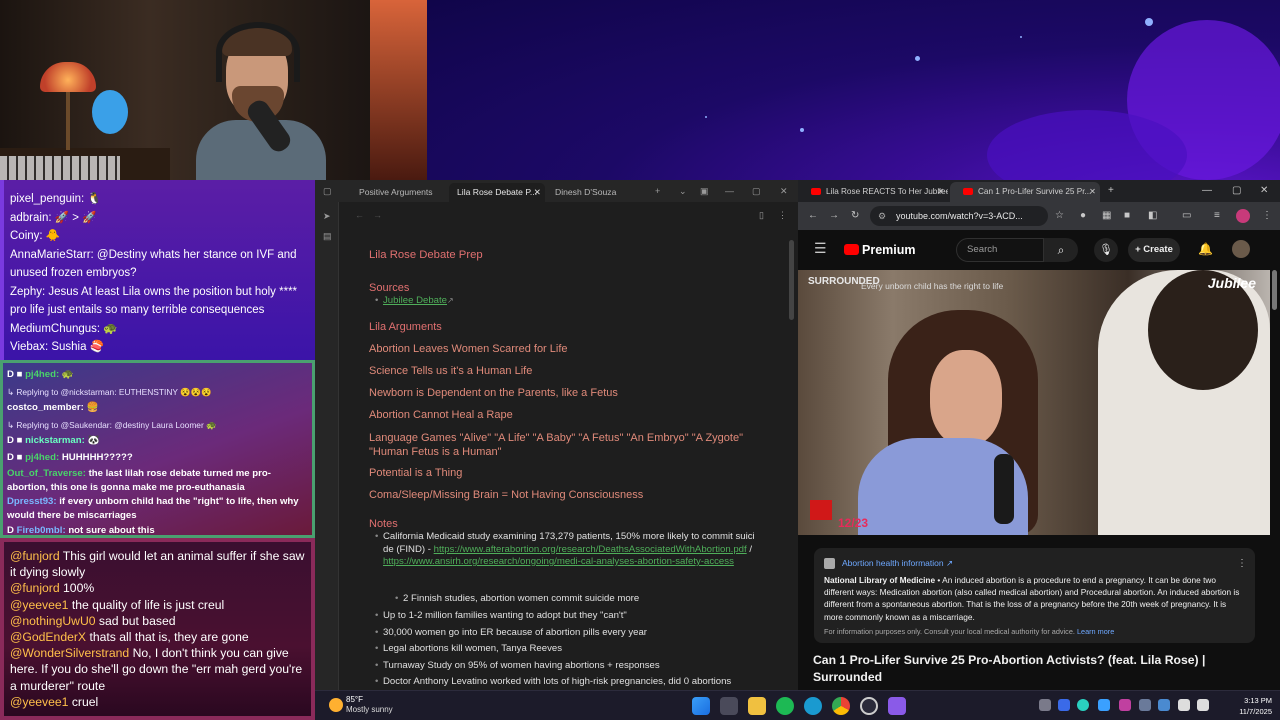 Image resolution: width=1280 pixels, height=720 pixels. What do you see at coordinates (1000, 250) in the screenshot?
I see `search-input: Search` at bounding box center [1000, 250].